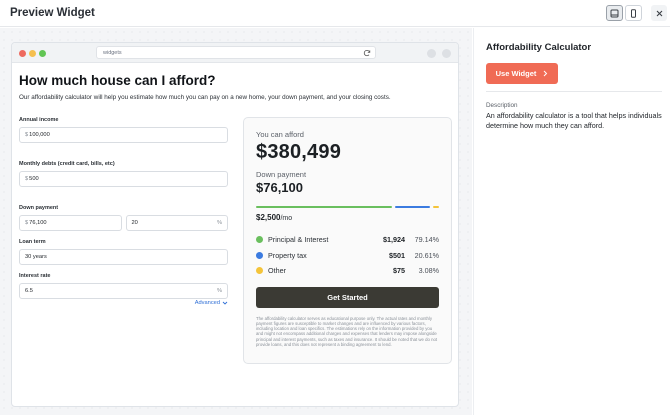 The width and height of the screenshot is (670, 415). Describe the element at coordinates (286, 218) in the screenshot. I see `monthly-payment-unit: /mo` at that location.